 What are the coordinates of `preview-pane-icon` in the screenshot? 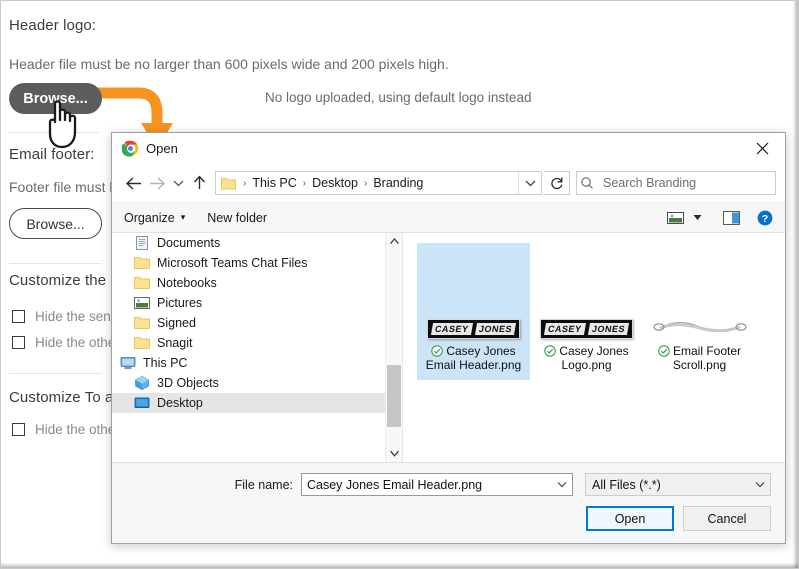 It's located at (731, 217).